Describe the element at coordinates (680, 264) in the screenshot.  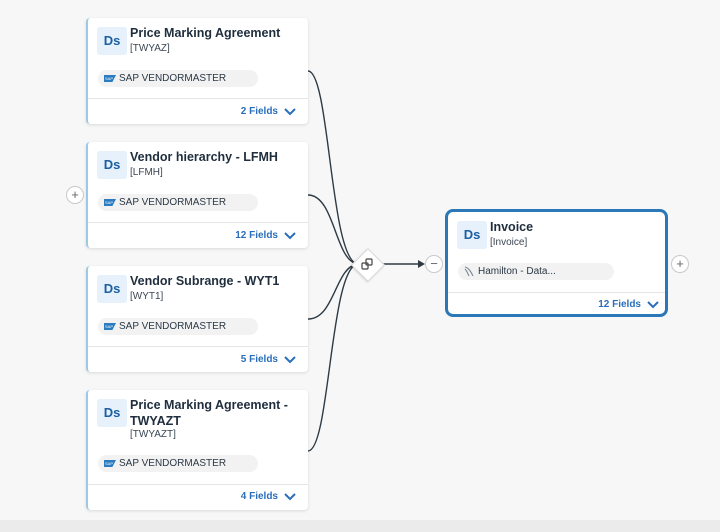
I see `expand-downstream-button: +` at that location.